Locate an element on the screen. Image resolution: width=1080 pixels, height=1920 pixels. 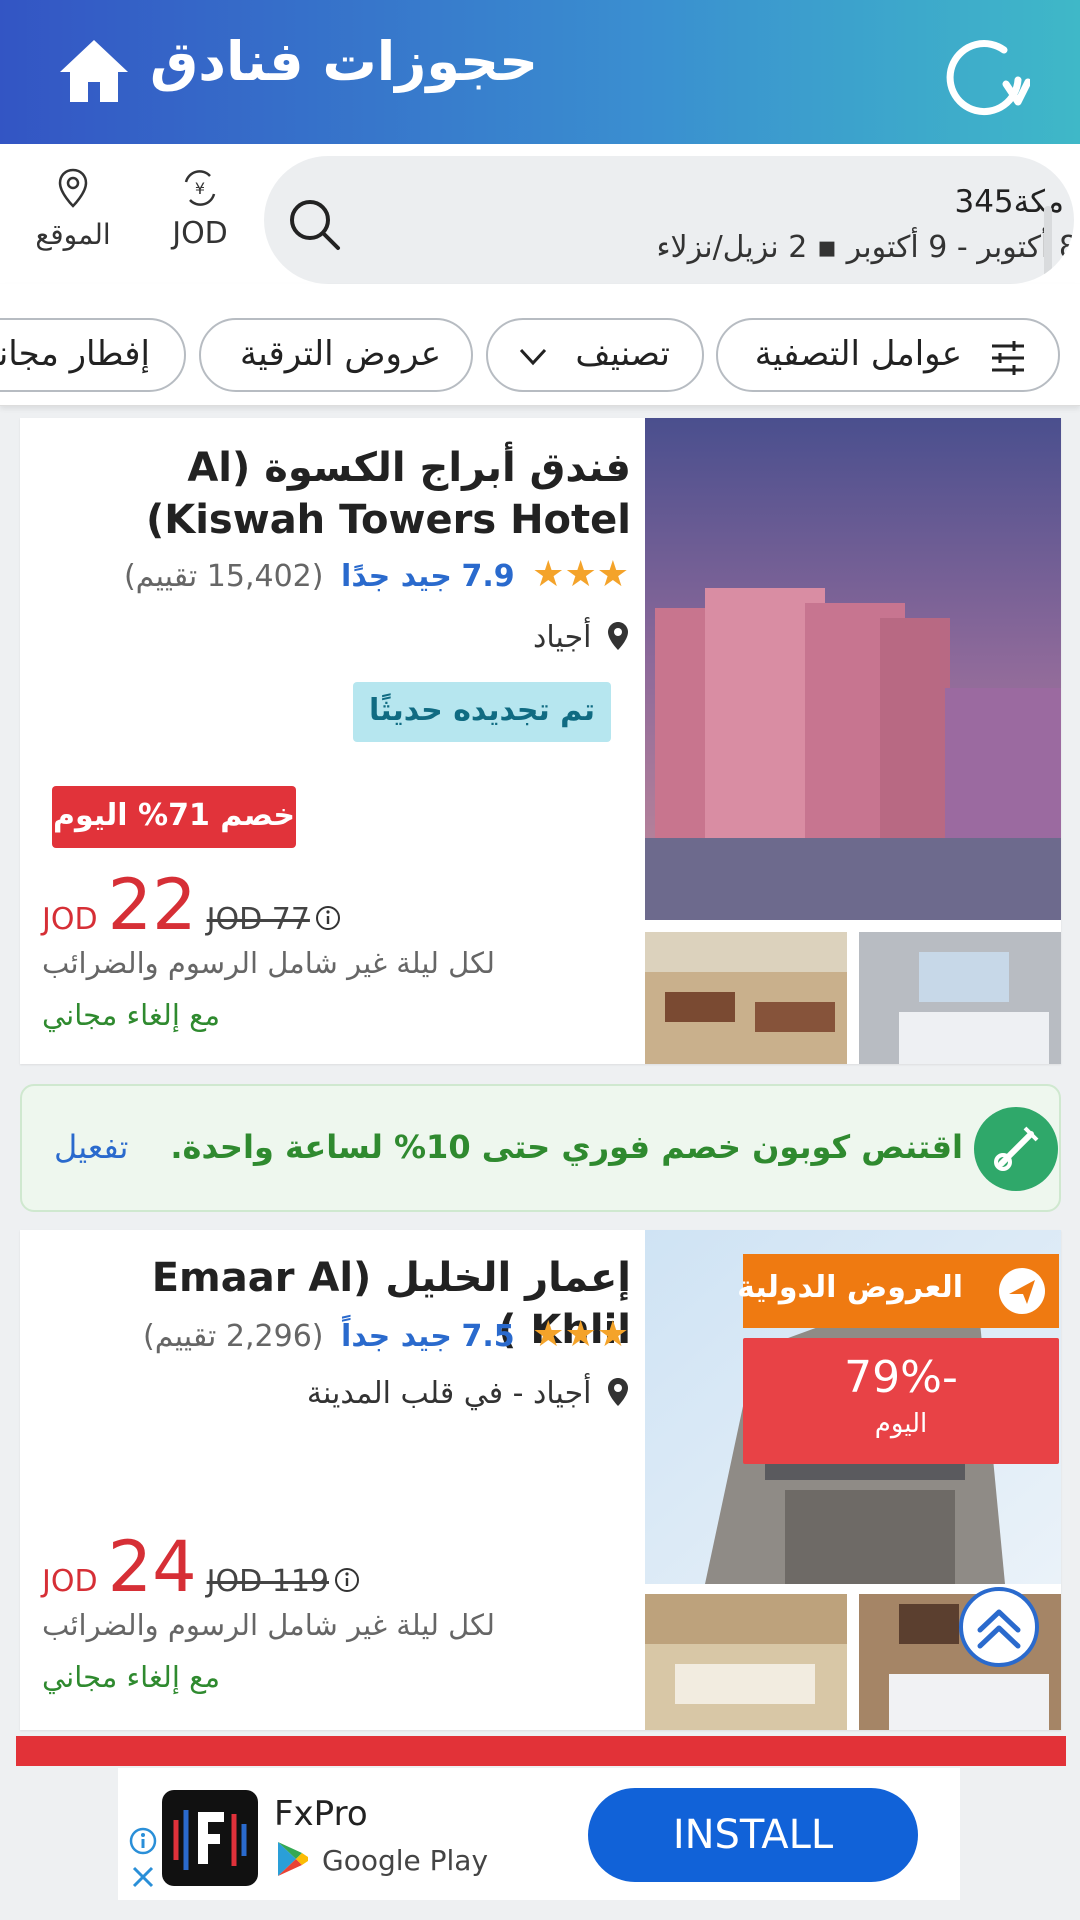
scrollbar is located at coordinates (1048, 245).